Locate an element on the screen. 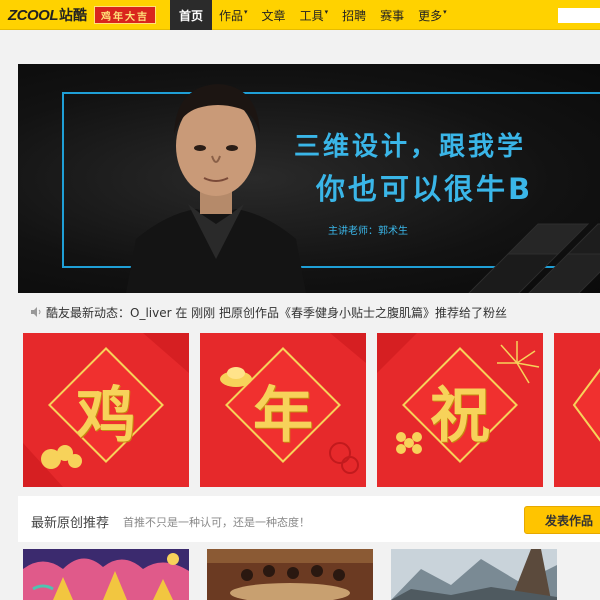 The height and width of the screenshot is (600, 600). search-input is located at coordinates (579, 15).